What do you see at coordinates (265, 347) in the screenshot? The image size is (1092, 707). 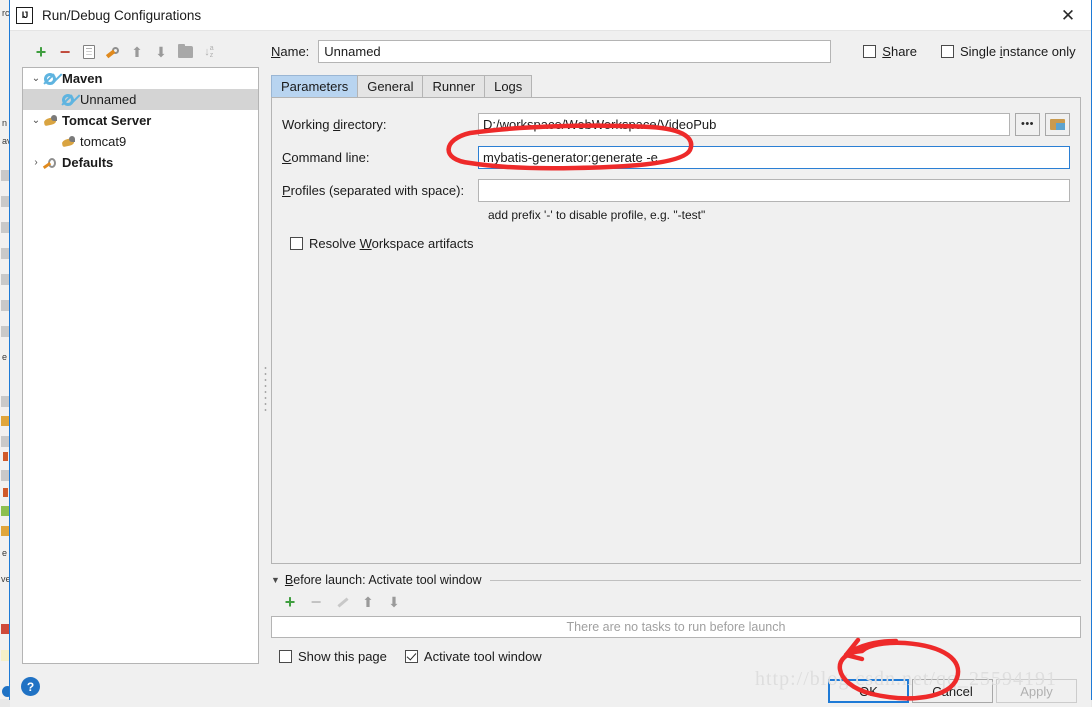 I see `pane-splitter` at bounding box center [265, 347].